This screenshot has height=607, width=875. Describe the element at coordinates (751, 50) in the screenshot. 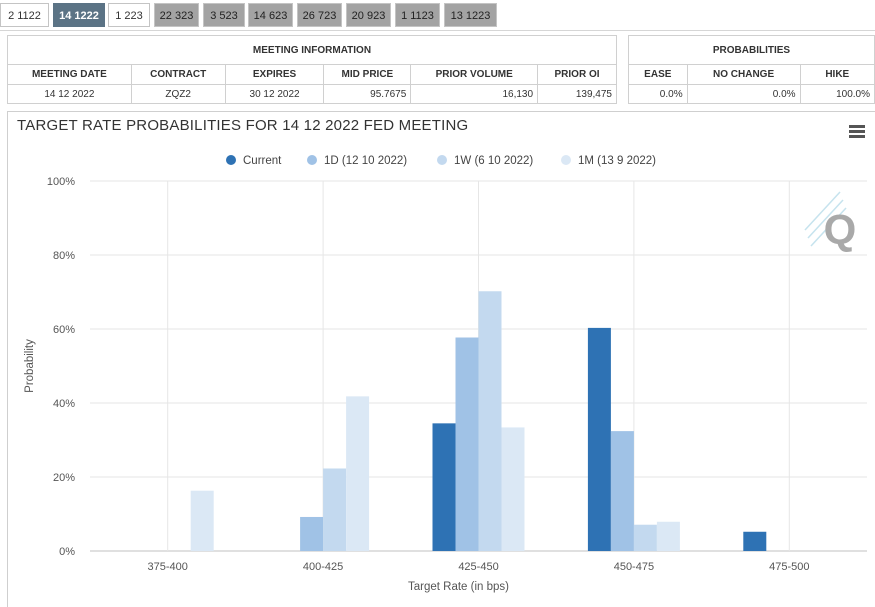

I see `probabilities-title: PROBABILITIES` at that location.